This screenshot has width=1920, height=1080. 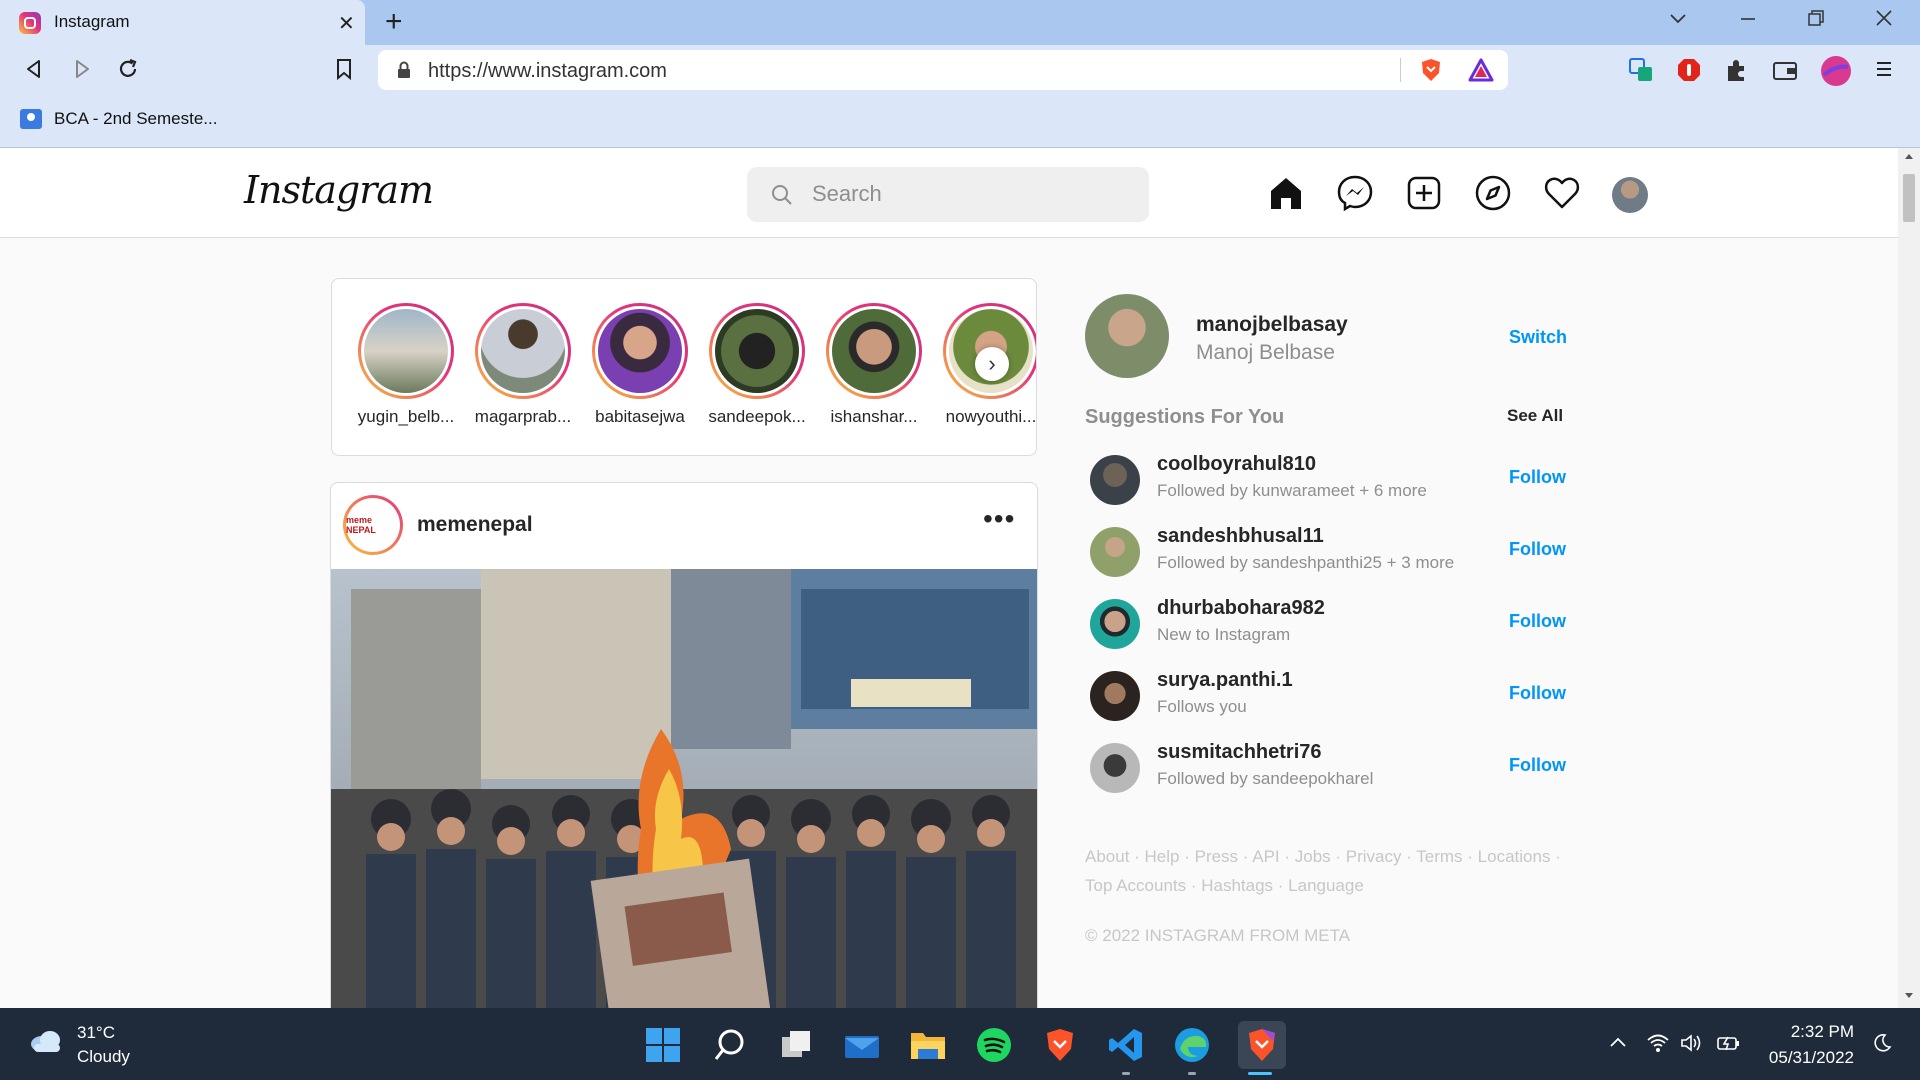 What do you see at coordinates (82, 69) in the screenshot?
I see `forward-icon` at bounding box center [82, 69].